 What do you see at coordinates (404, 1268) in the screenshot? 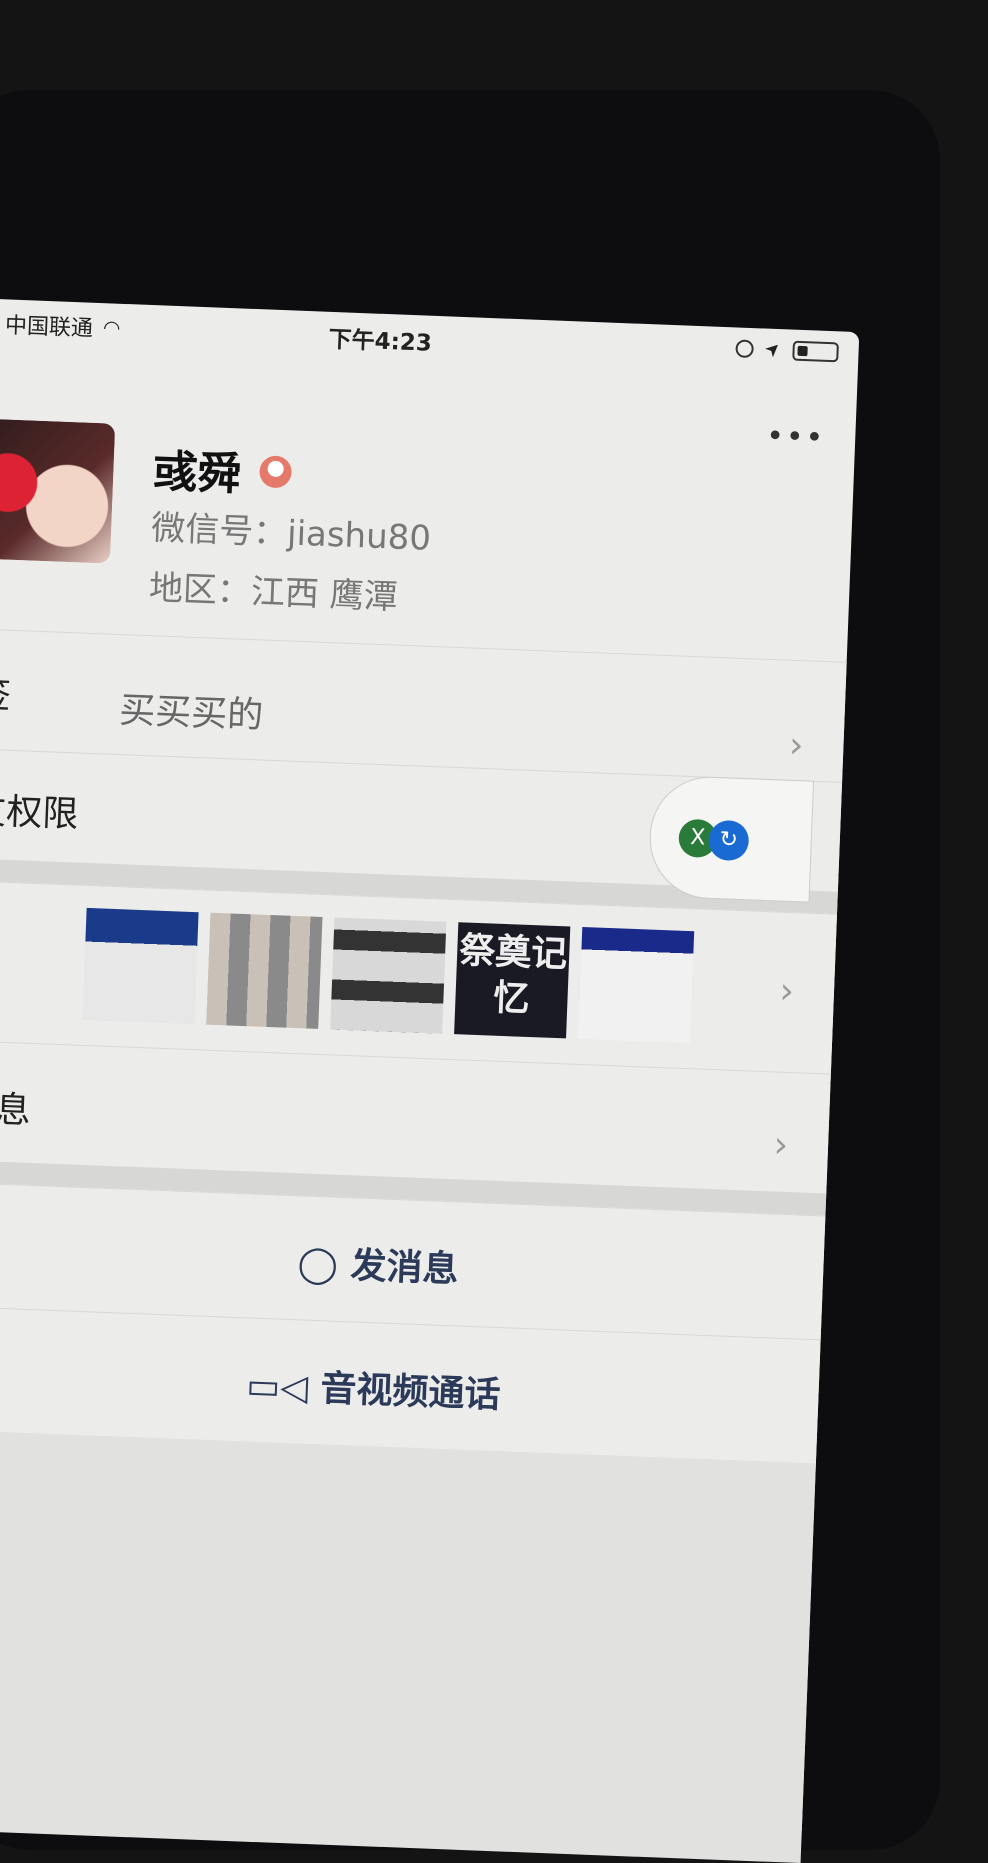
I see `send-message-label: 发消息` at bounding box center [404, 1268].